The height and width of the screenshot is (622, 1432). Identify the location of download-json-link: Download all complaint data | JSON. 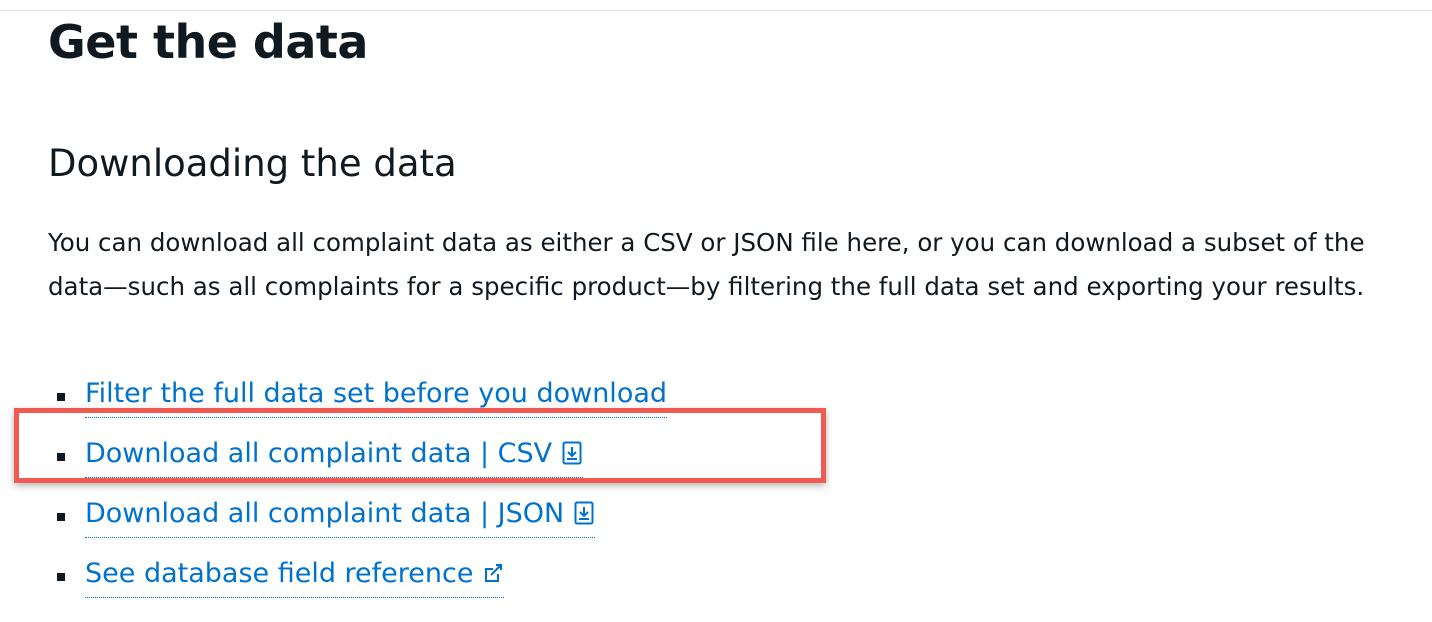
(340, 514).